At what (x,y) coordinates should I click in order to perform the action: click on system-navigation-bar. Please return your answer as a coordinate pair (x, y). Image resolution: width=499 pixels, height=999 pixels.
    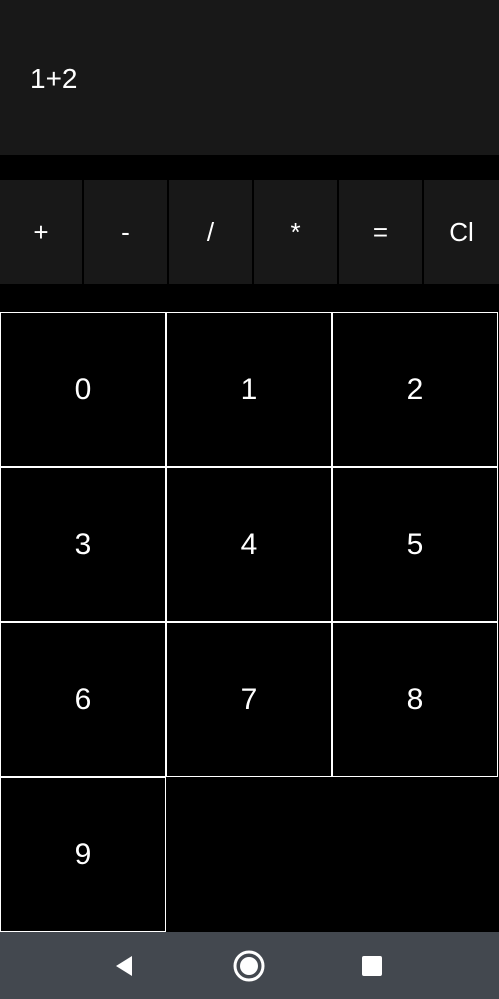
    Looking at the image, I should click on (249, 965).